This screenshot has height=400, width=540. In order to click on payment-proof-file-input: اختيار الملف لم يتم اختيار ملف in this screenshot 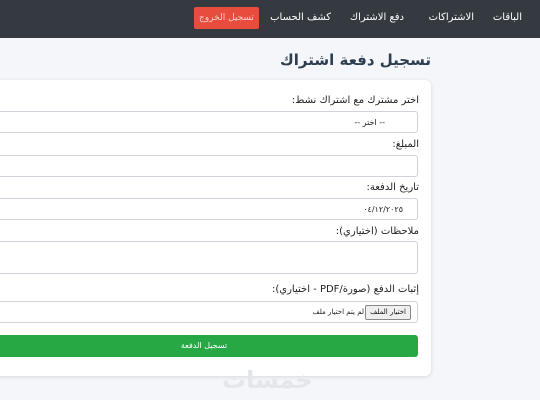, I will do `click(209, 312)`.